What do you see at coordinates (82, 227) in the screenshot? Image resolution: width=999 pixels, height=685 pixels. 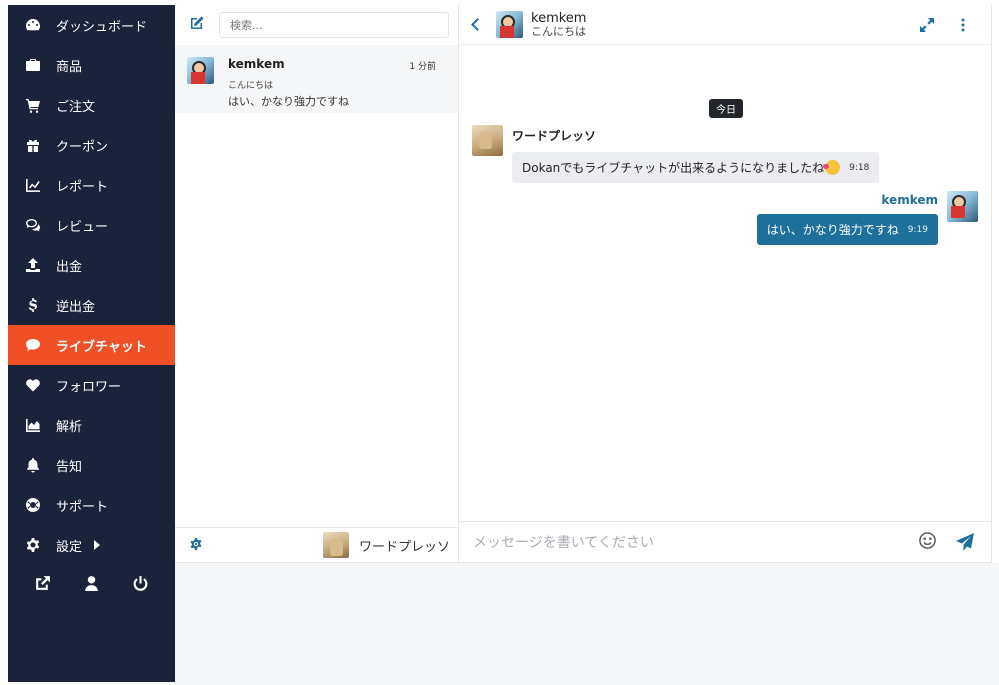 I see `sidebar-item-label: レビュー` at bounding box center [82, 227].